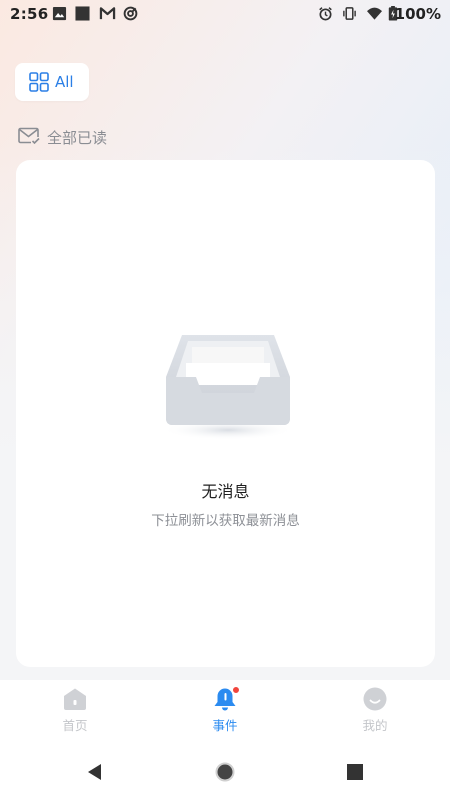 This screenshot has height=800, width=450. What do you see at coordinates (29, 14) in the screenshot?
I see `status-time: 2:56` at bounding box center [29, 14].